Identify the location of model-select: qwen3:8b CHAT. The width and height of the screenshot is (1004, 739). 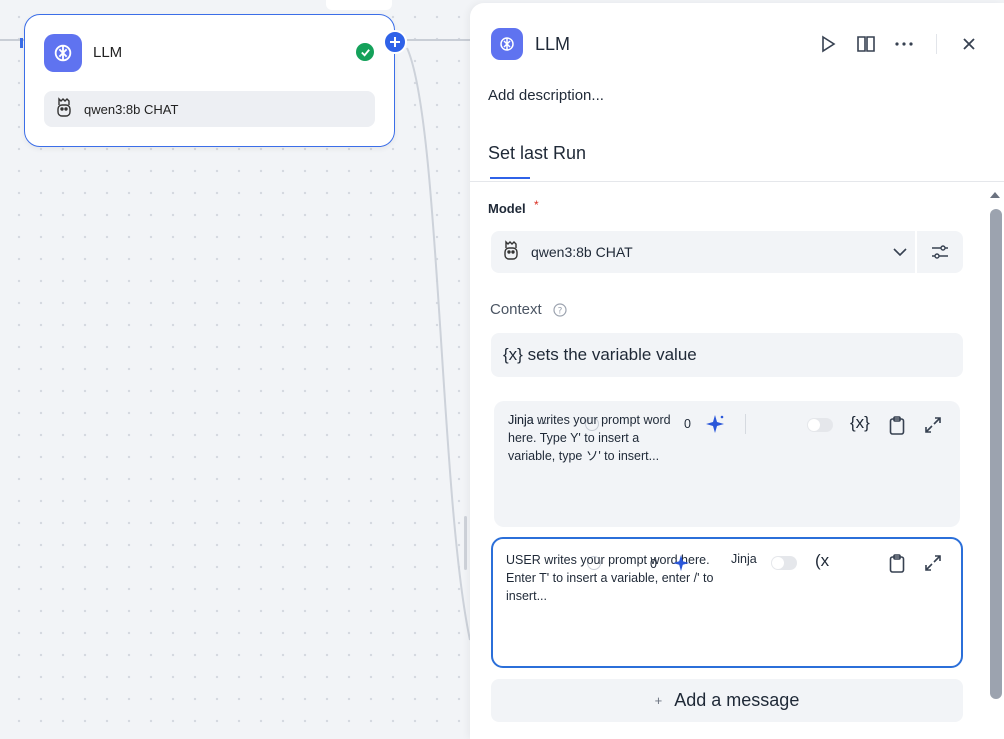
(703, 252).